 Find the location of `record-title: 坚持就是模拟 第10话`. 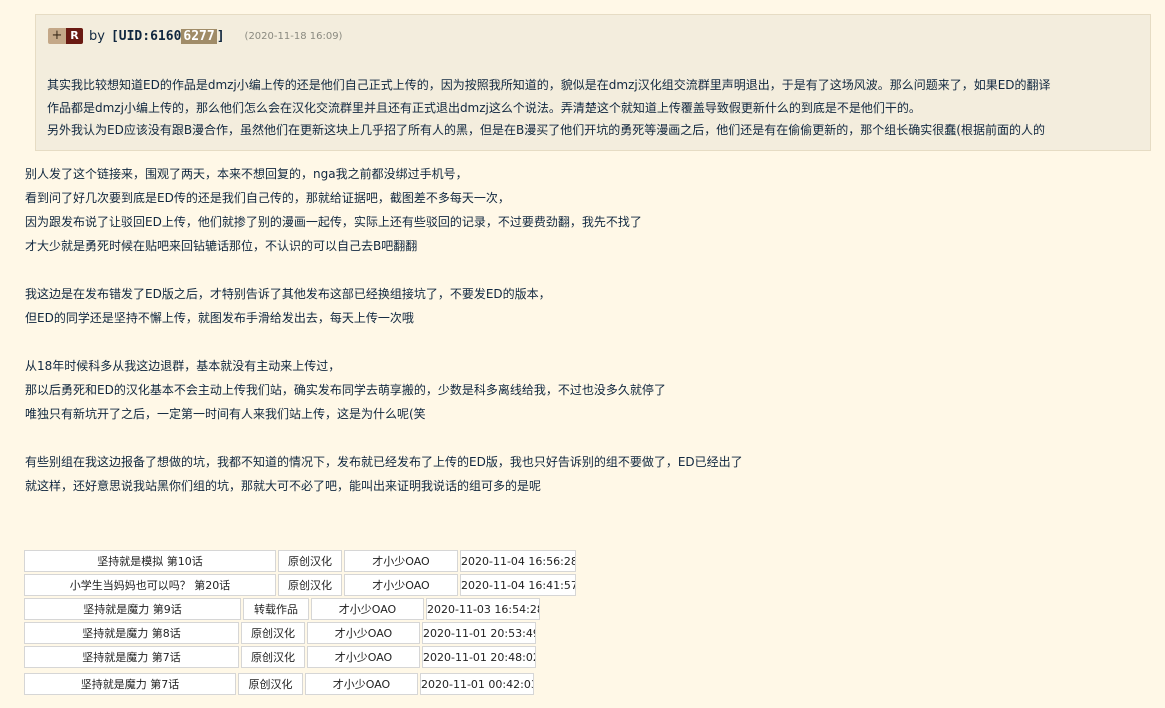

record-title: 坚持就是模拟 第10话 is located at coordinates (150, 561).